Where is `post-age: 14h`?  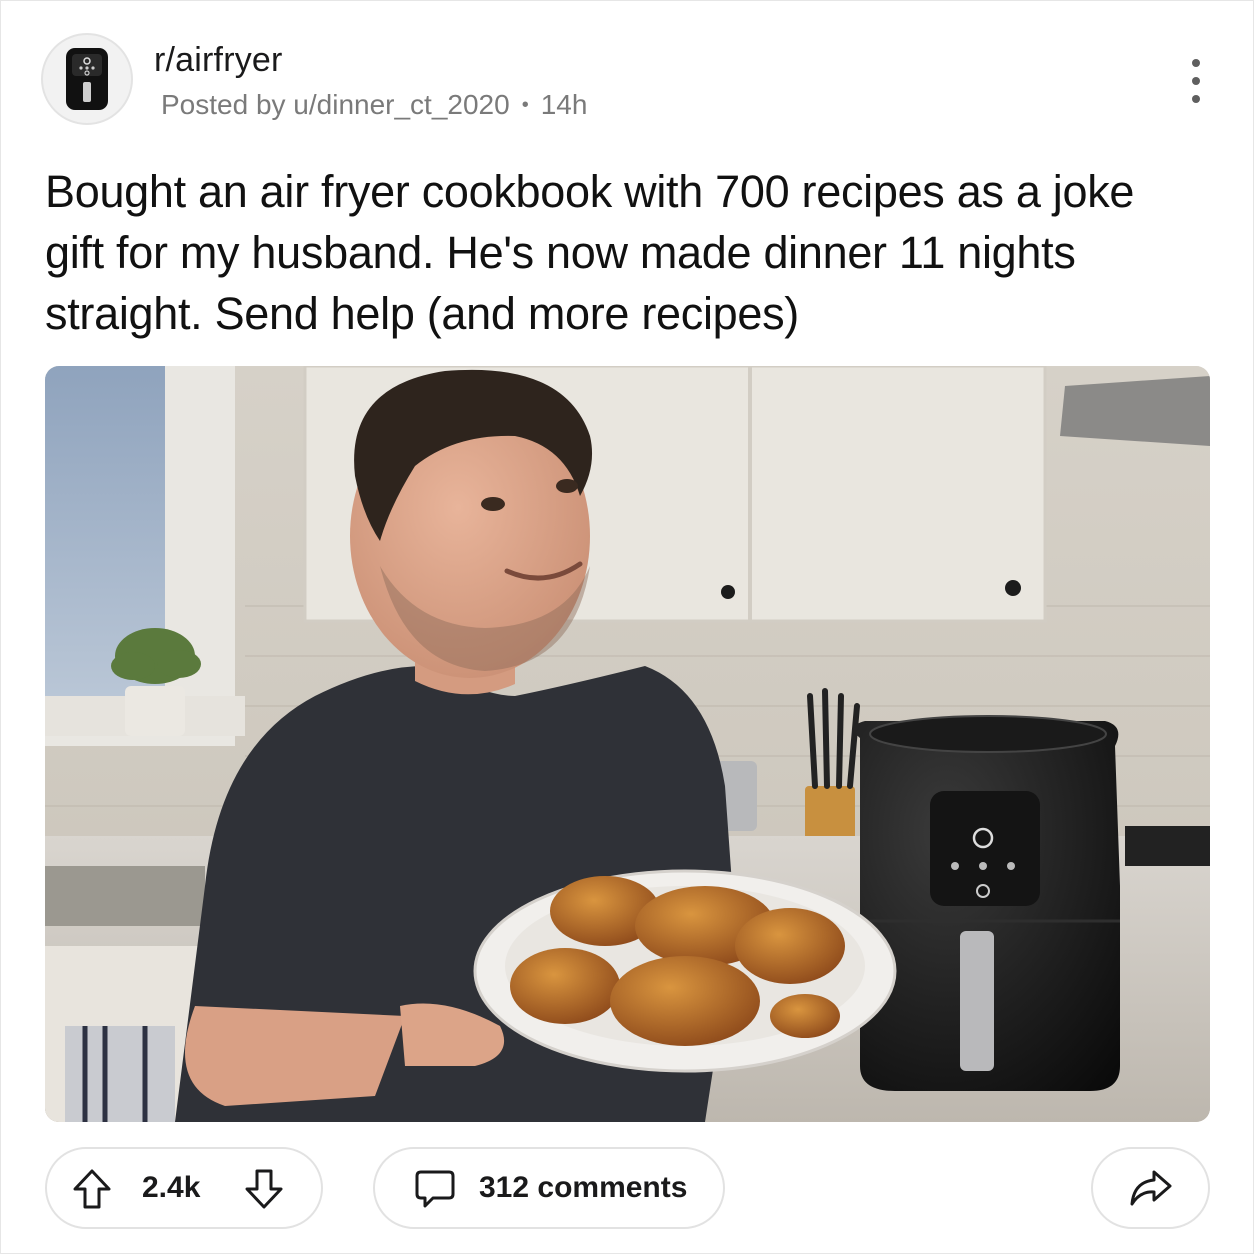
post-age: 14h is located at coordinates (564, 104).